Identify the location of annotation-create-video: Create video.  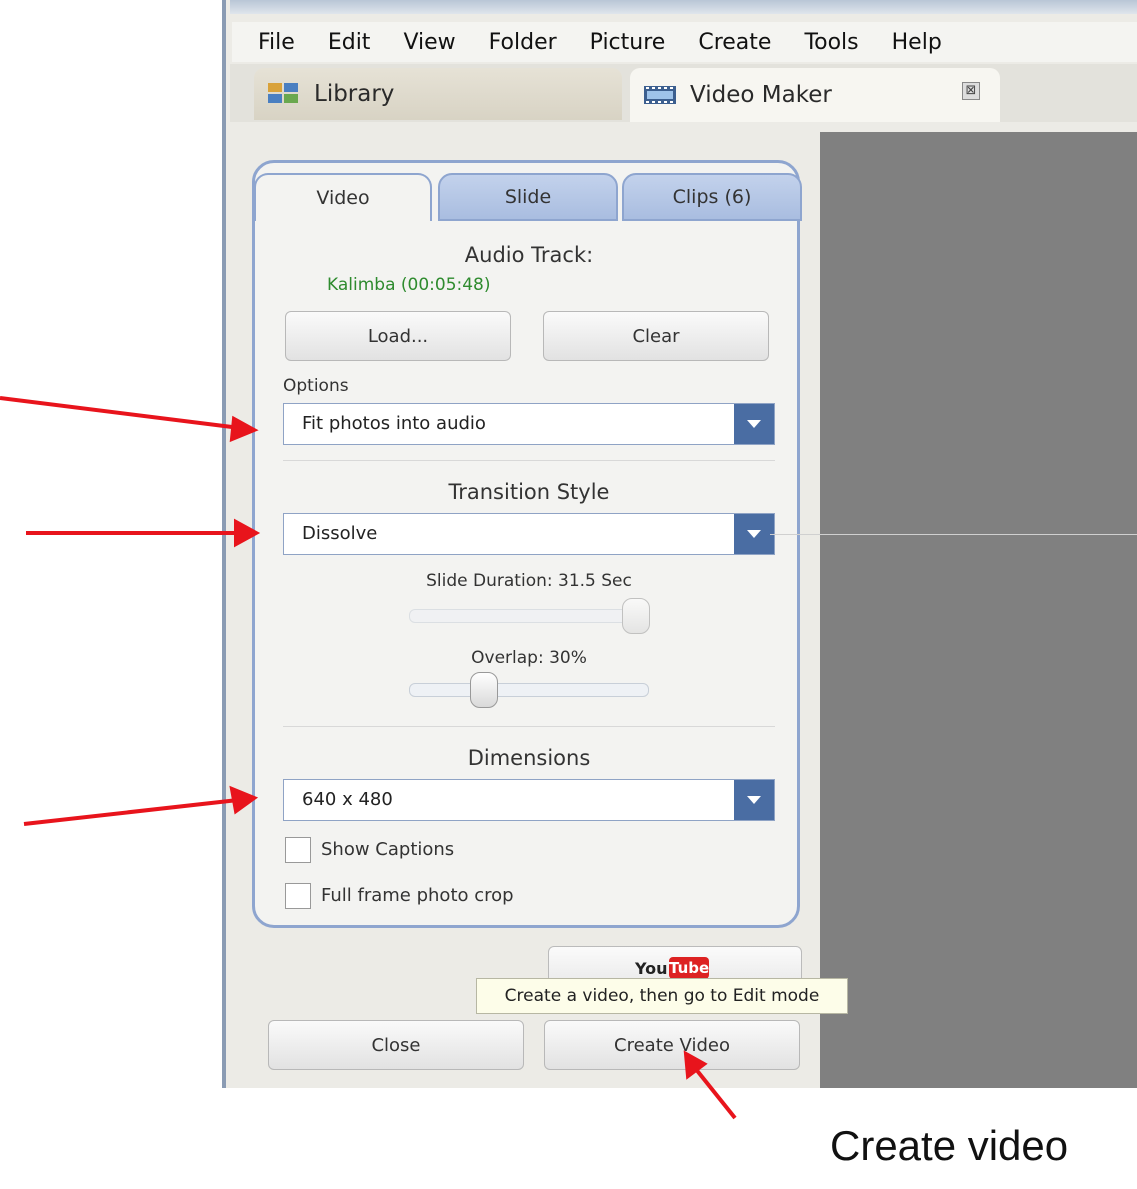
(949, 1145).